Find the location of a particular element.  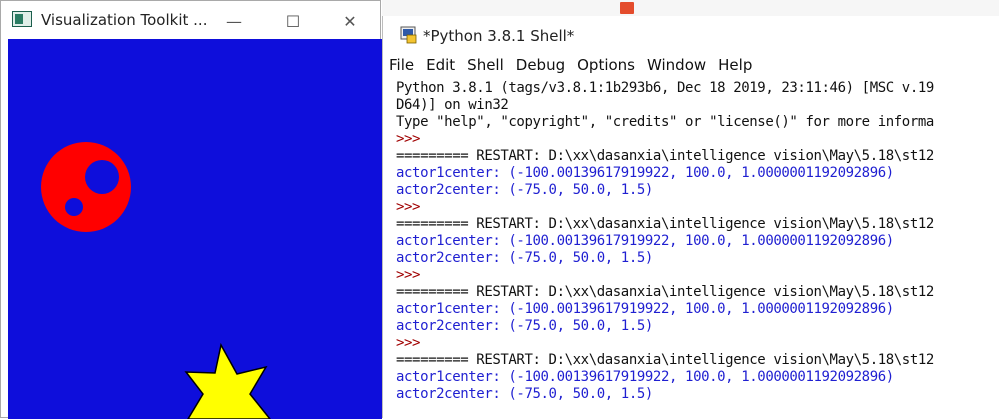

vtk-title-bar: Visualization Toolkit ... — ☐ ✕ is located at coordinates (190, 20).